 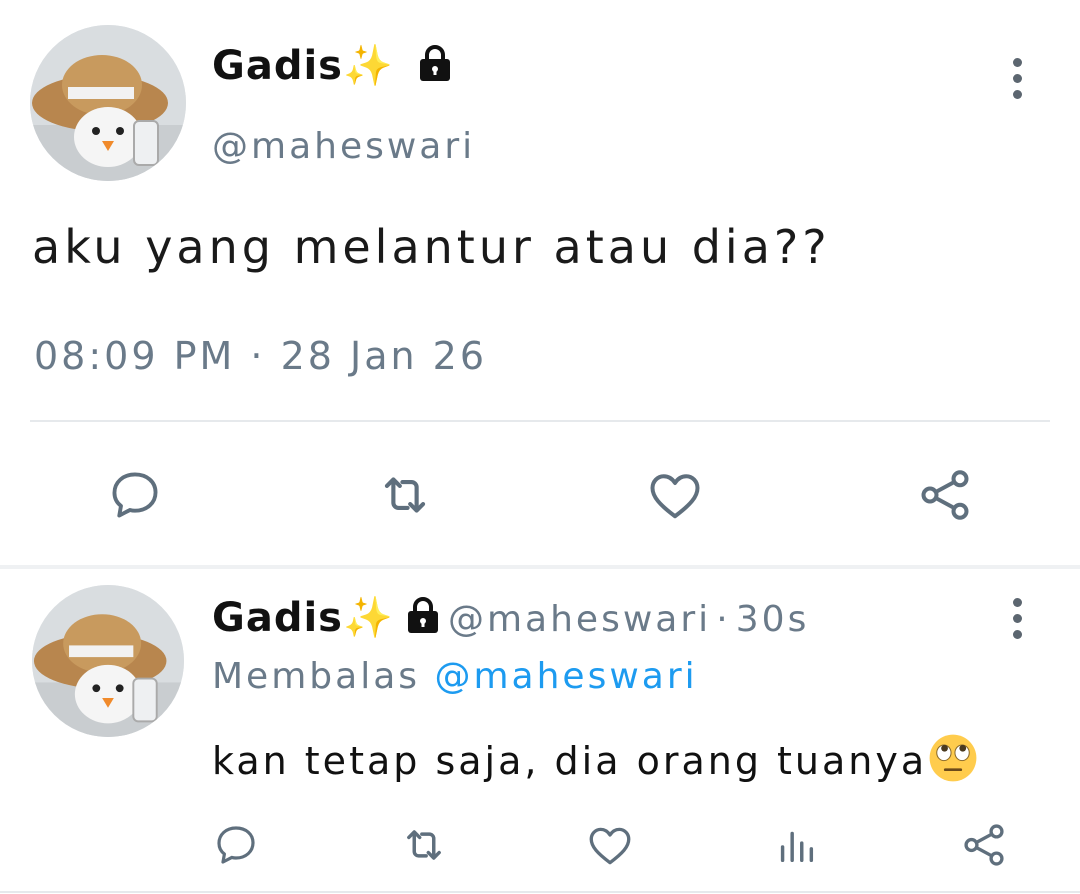 I want to click on reply-header: Gadis✨ @maheswari · 30s, so click(x=510, y=617).